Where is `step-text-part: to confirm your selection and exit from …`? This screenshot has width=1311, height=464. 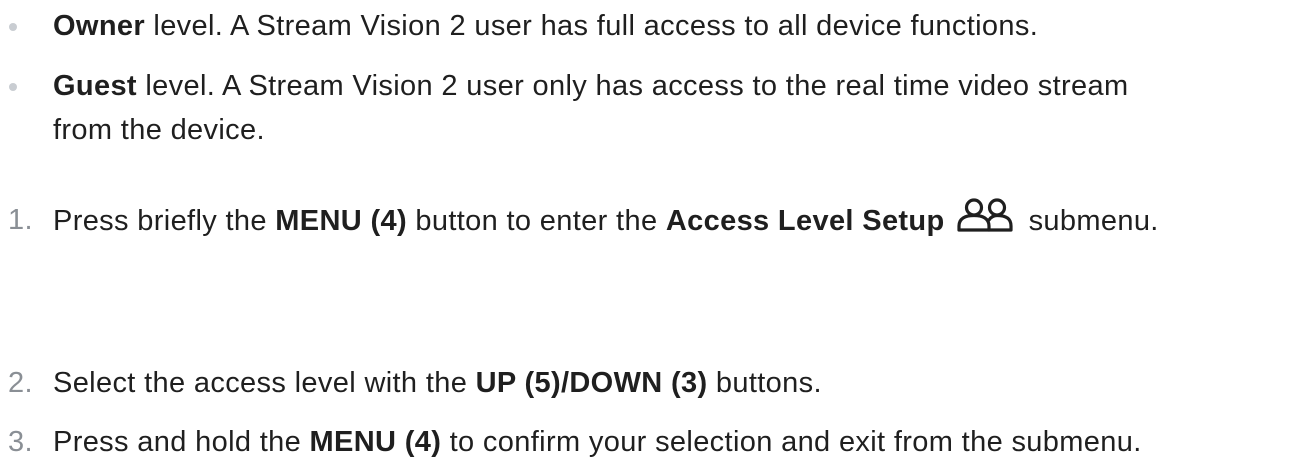 step-text-part: to confirm your selection and exit from … is located at coordinates (791, 442).